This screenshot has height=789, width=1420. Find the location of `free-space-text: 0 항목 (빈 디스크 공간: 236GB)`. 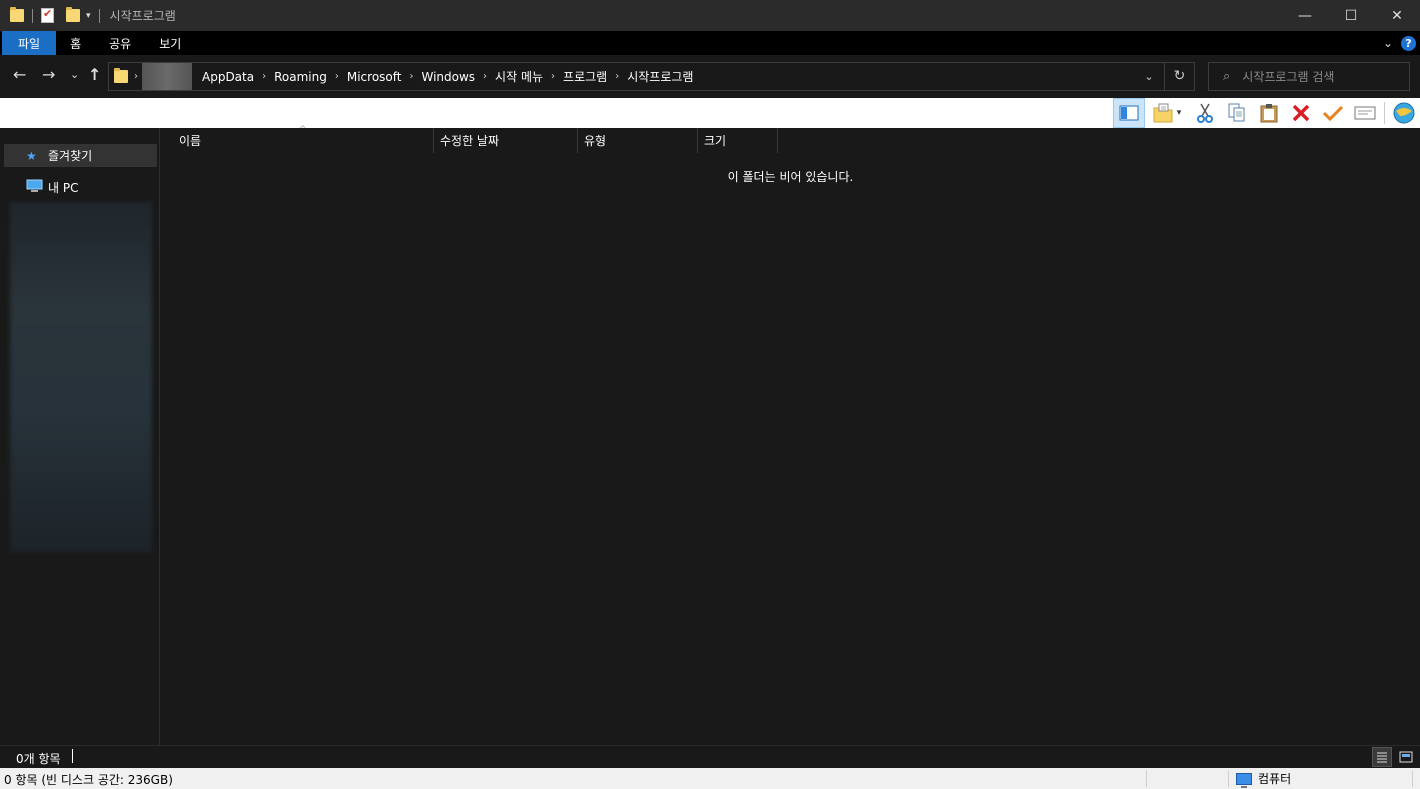

free-space-text: 0 항목 (빈 디스크 공간: 236GB) is located at coordinates (88, 780).